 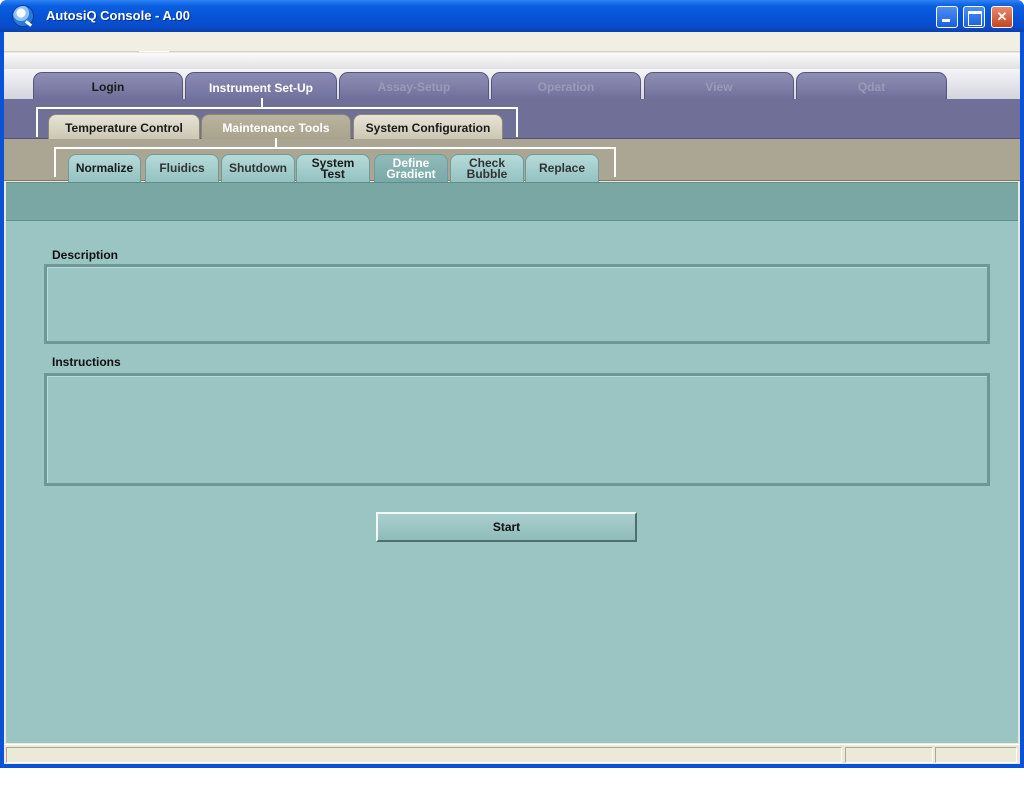 I want to click on description-field, so click(x=517, y=304).